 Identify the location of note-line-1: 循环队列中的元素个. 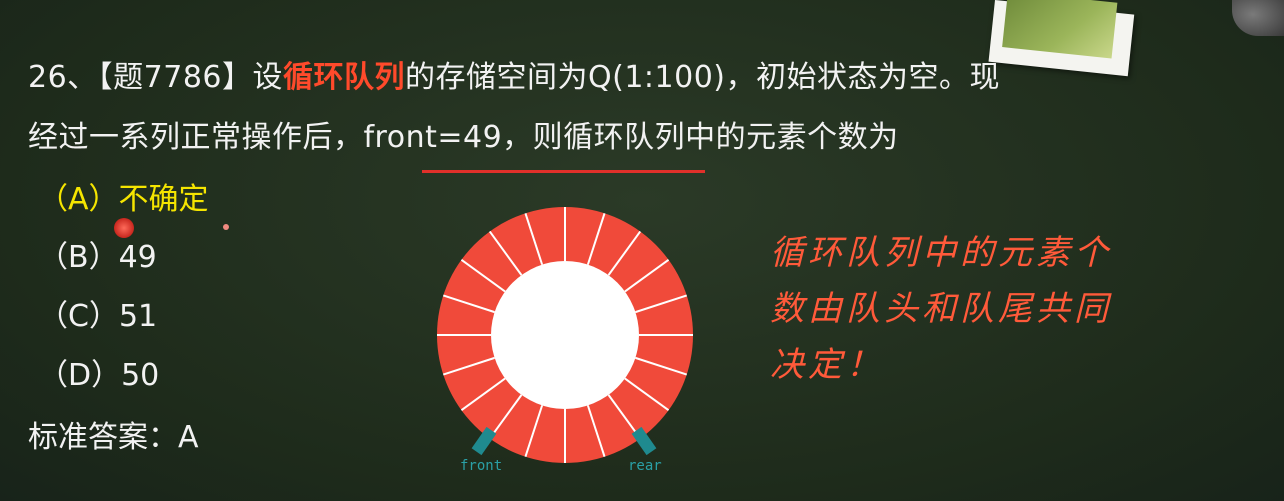
(941, 253).